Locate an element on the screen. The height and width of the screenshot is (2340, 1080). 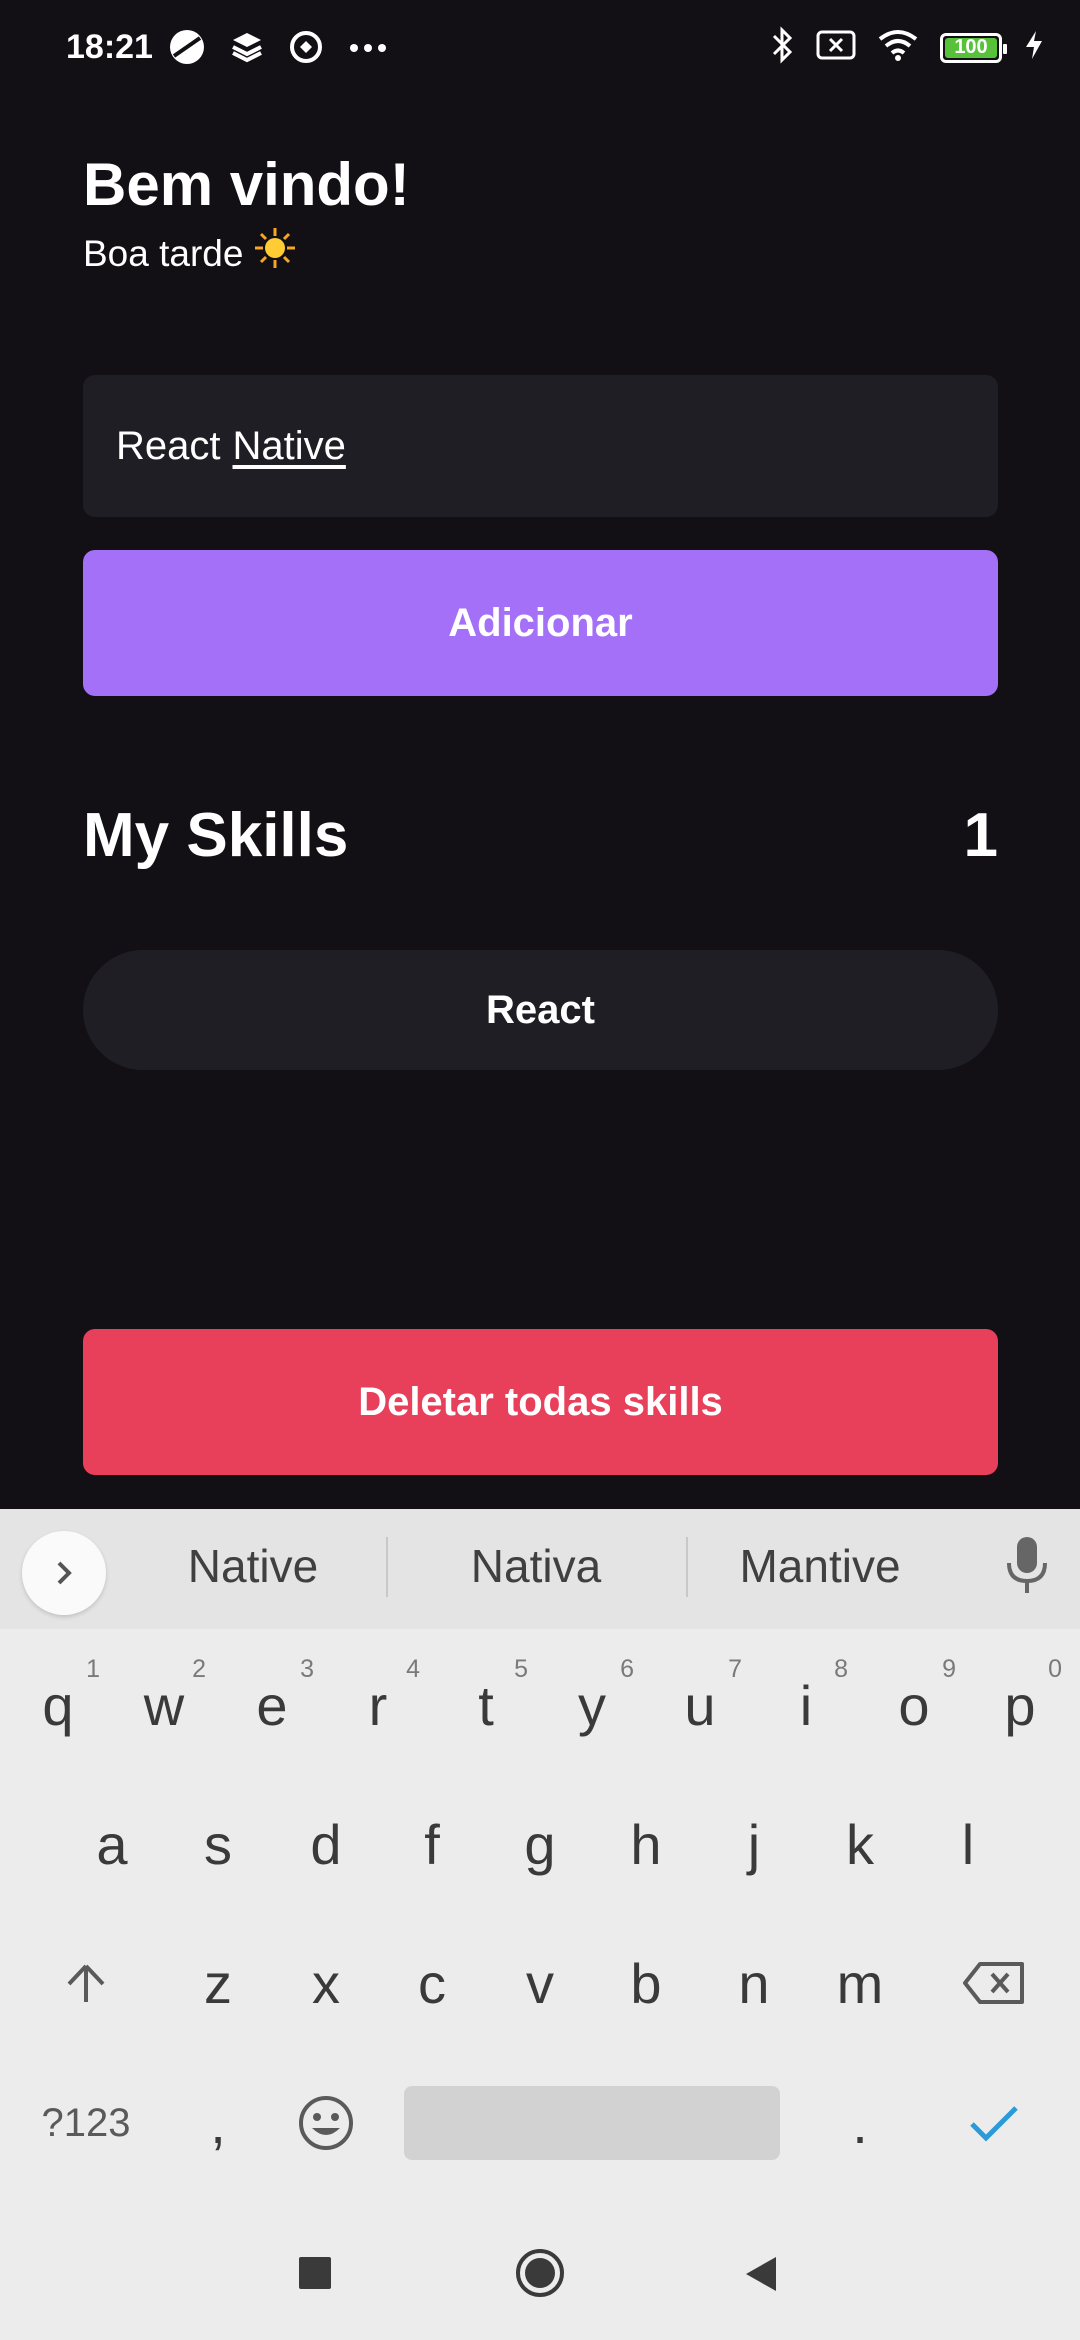
chevron-right-icon is located at coordinates (64, 1573).